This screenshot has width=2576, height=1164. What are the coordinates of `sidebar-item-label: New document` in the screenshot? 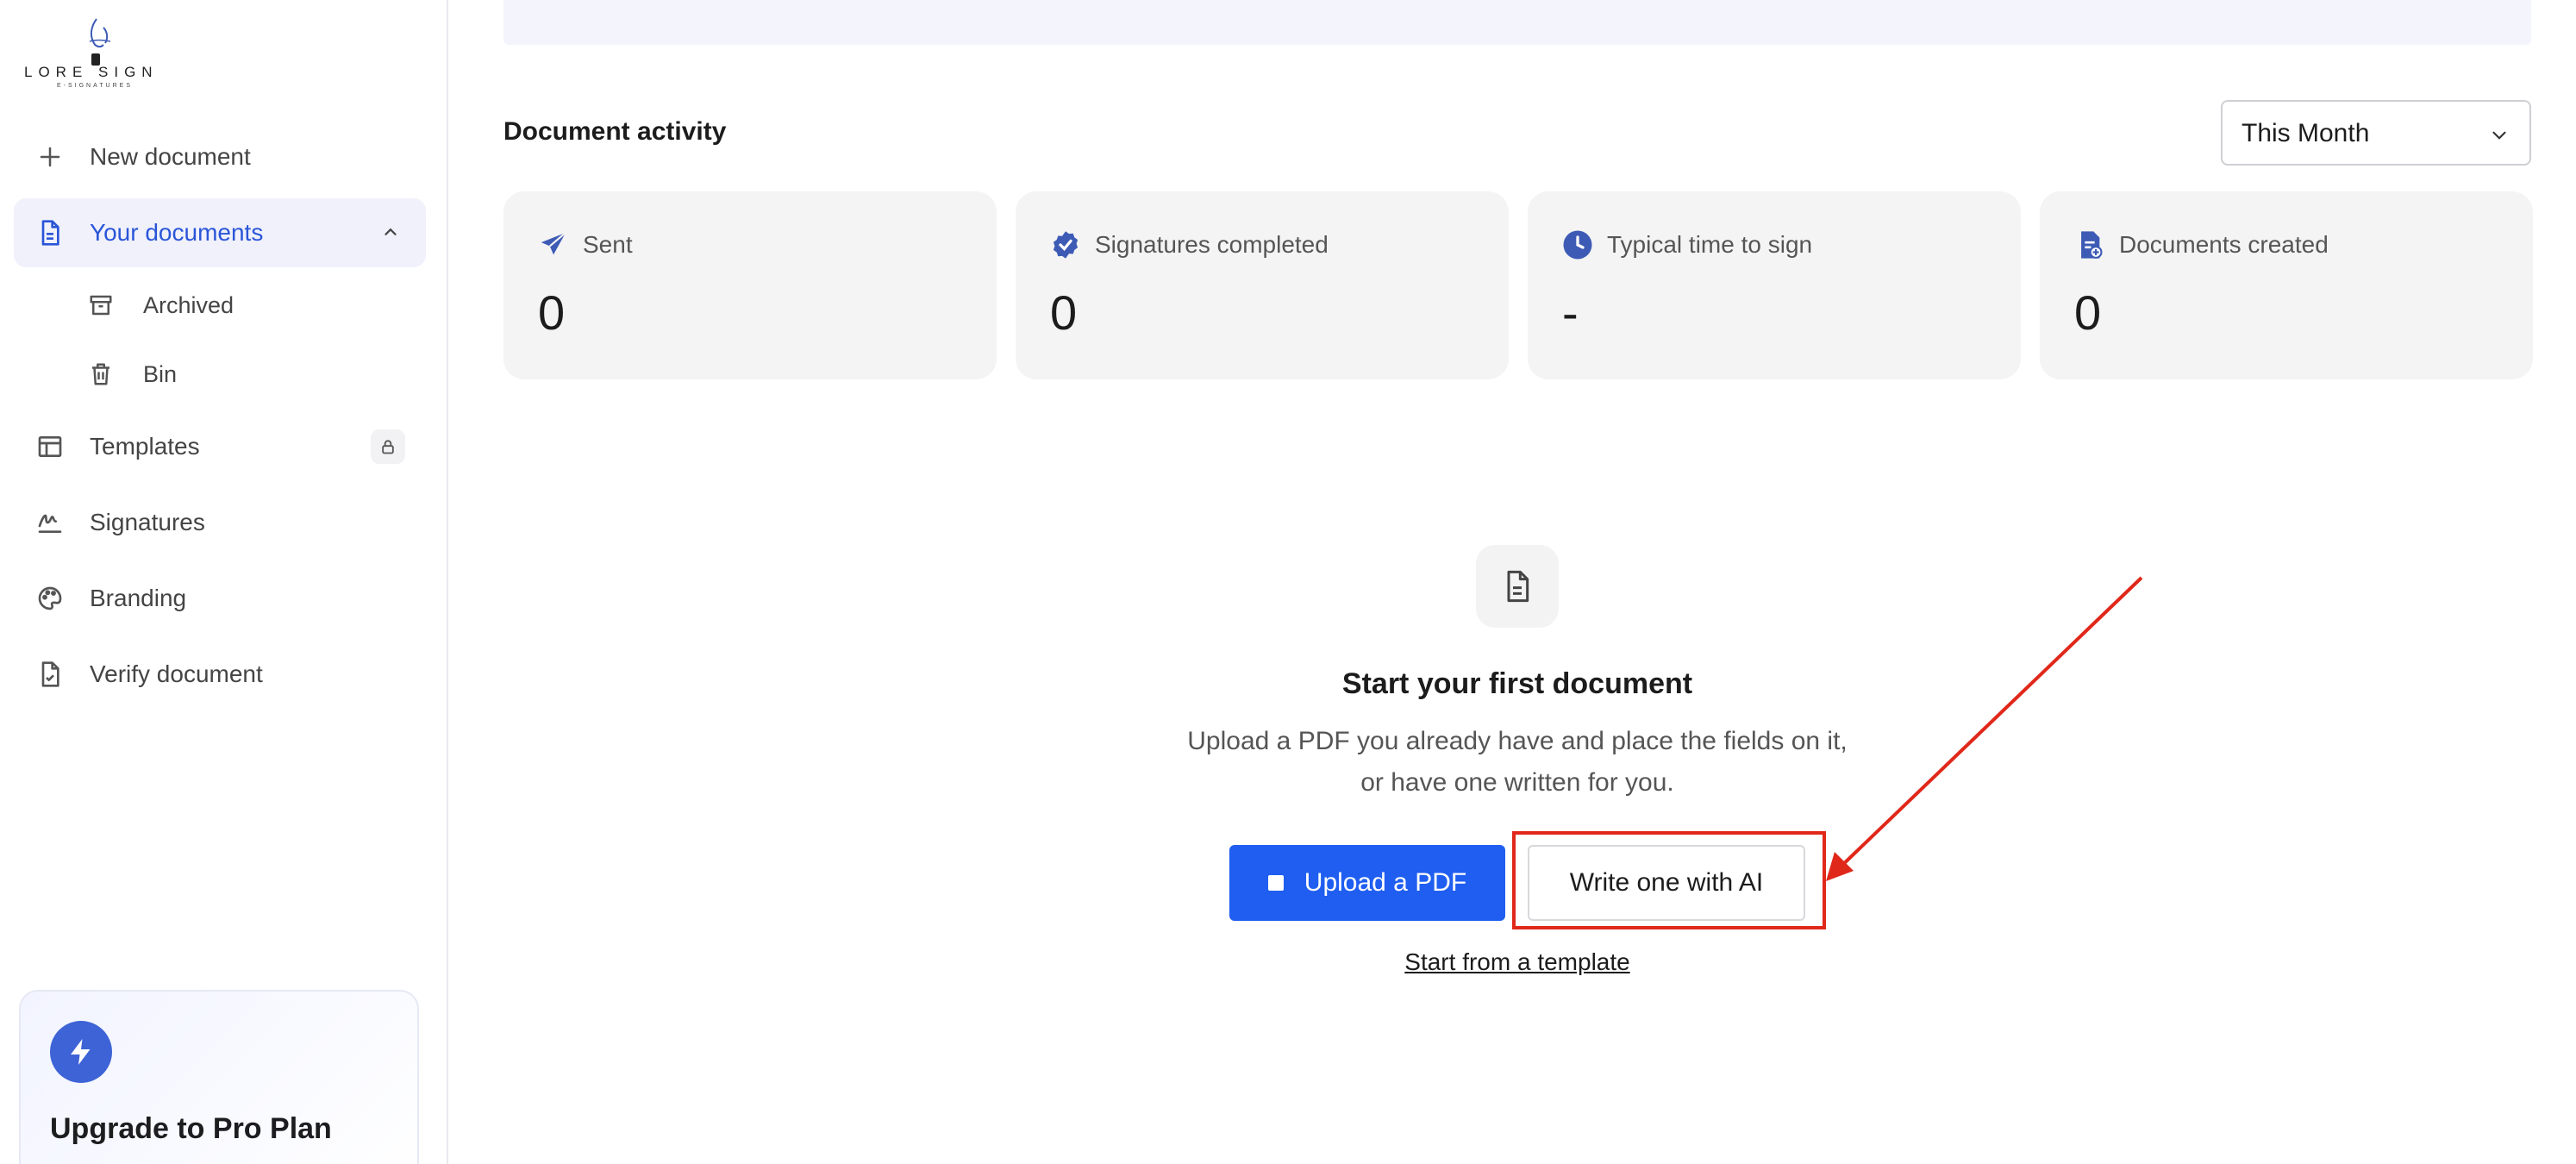 It's located at (170, 156).